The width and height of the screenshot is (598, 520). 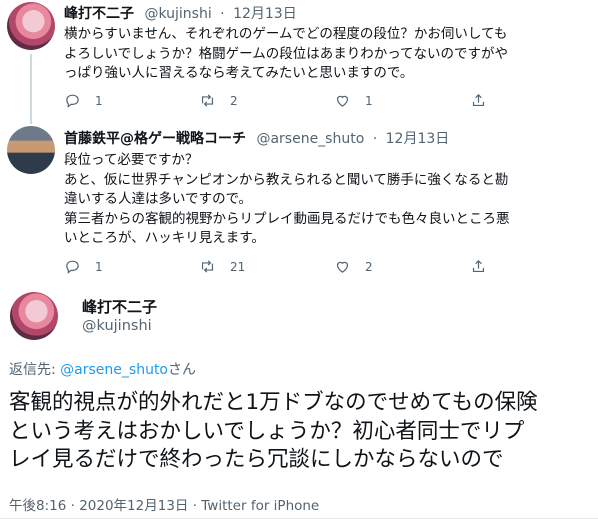 I want to click on tweet-header: 首藤鉄平@格ゲー戦略コーチ @arsene_shuto · 12月13日, so click(x=256, y=138).